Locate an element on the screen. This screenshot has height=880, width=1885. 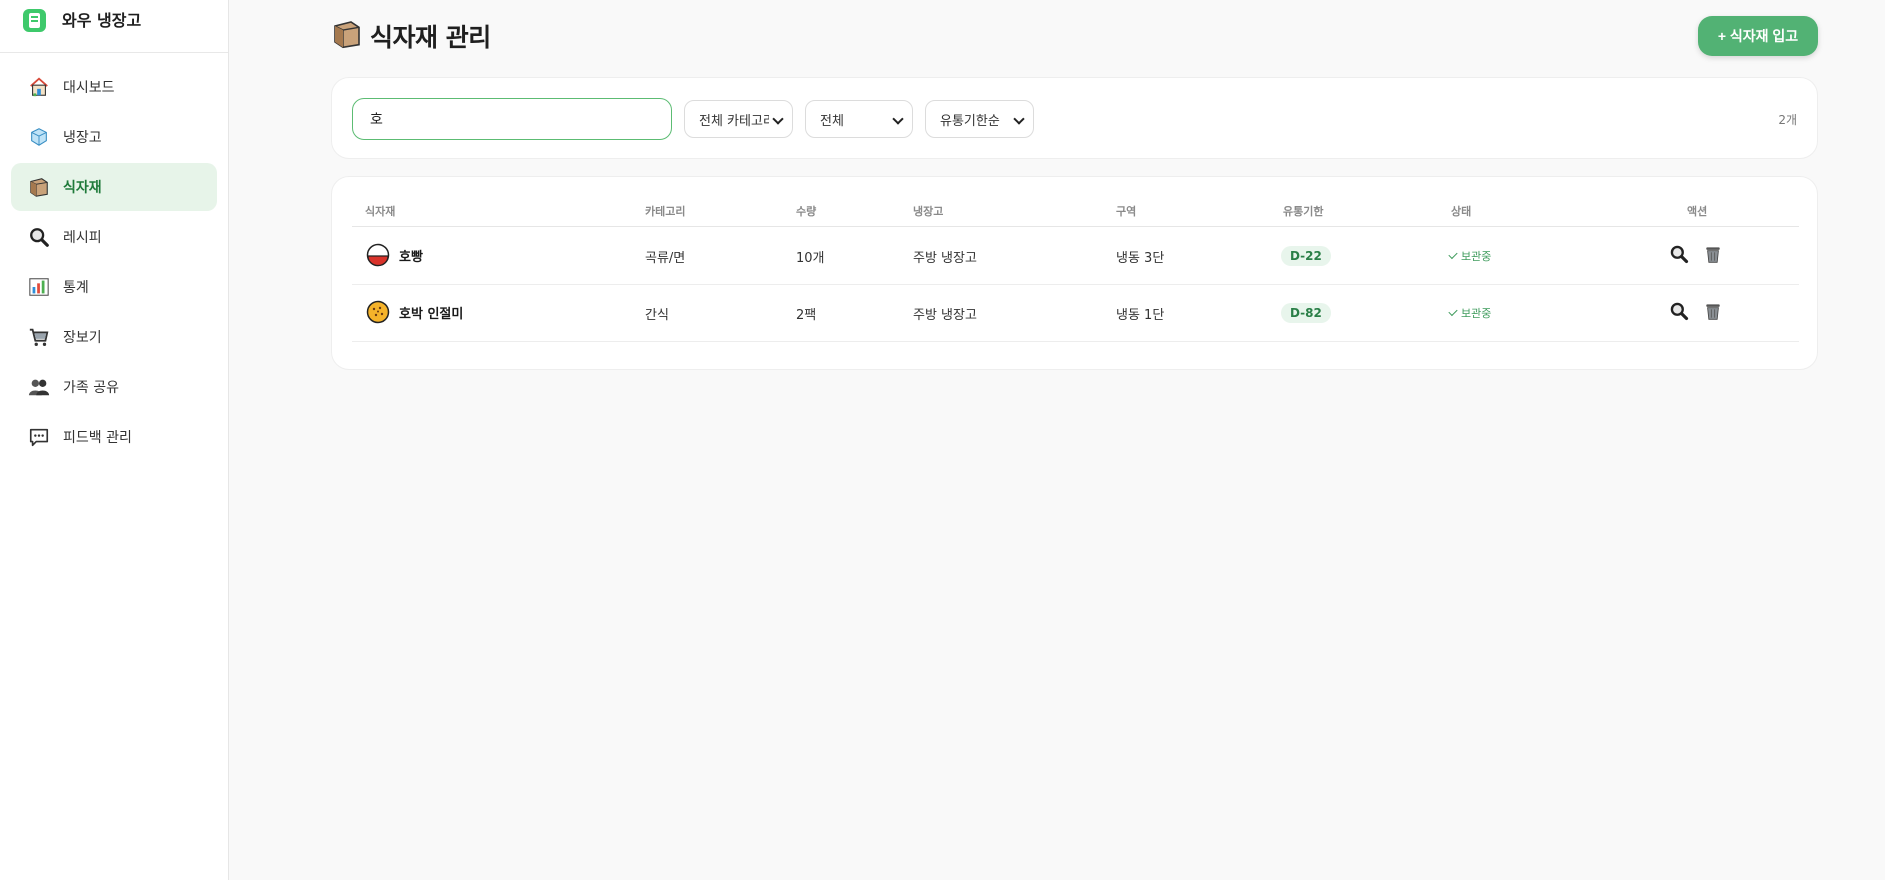
bar-chart-icon is located at coordinates (39, 287).